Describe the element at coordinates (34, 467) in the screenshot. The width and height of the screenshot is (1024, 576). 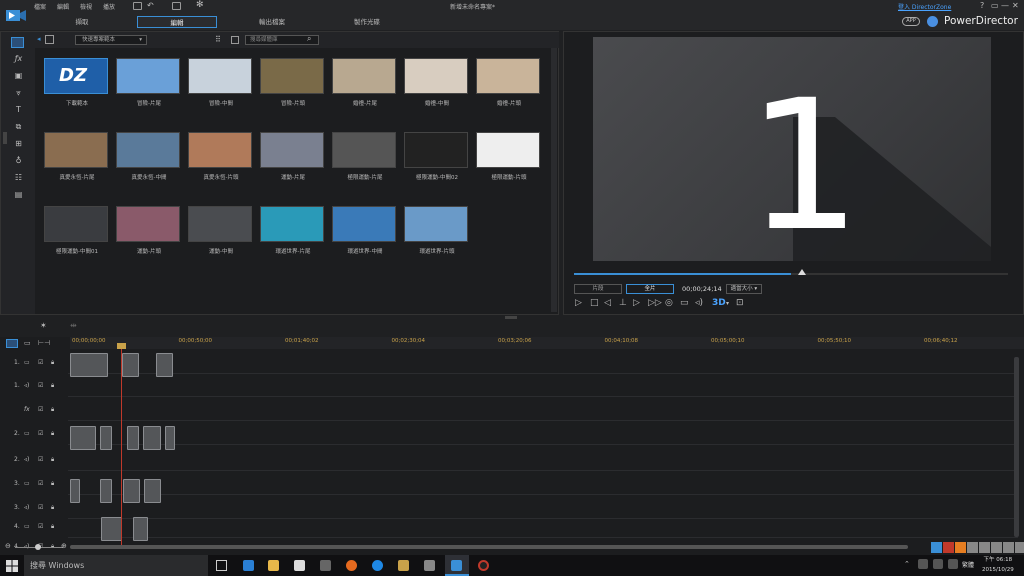
I see `track-header: 2. ◃) ☑ 🔒︎` at that location.